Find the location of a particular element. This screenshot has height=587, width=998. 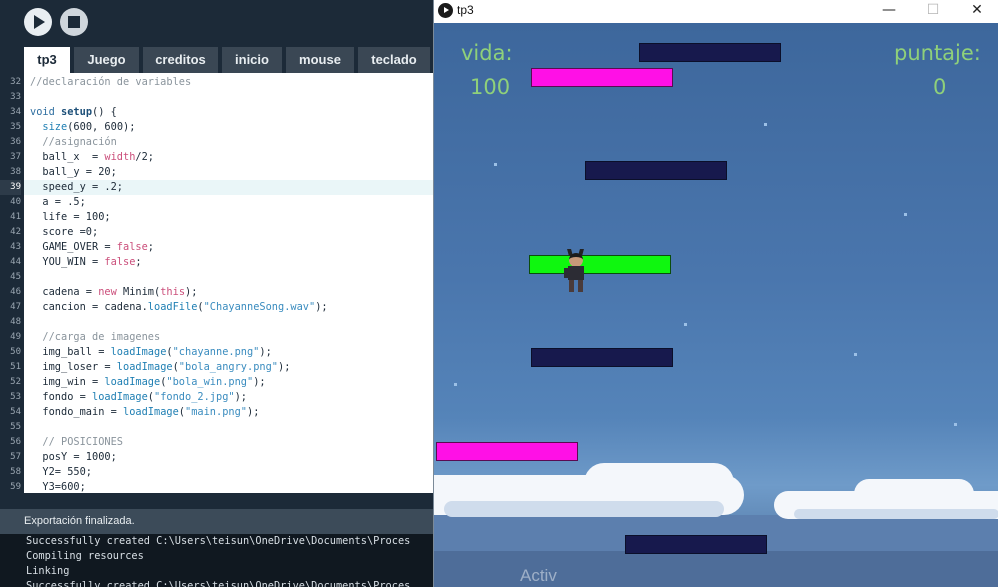

close-button: ✕ is located at coordinates (976, 11).